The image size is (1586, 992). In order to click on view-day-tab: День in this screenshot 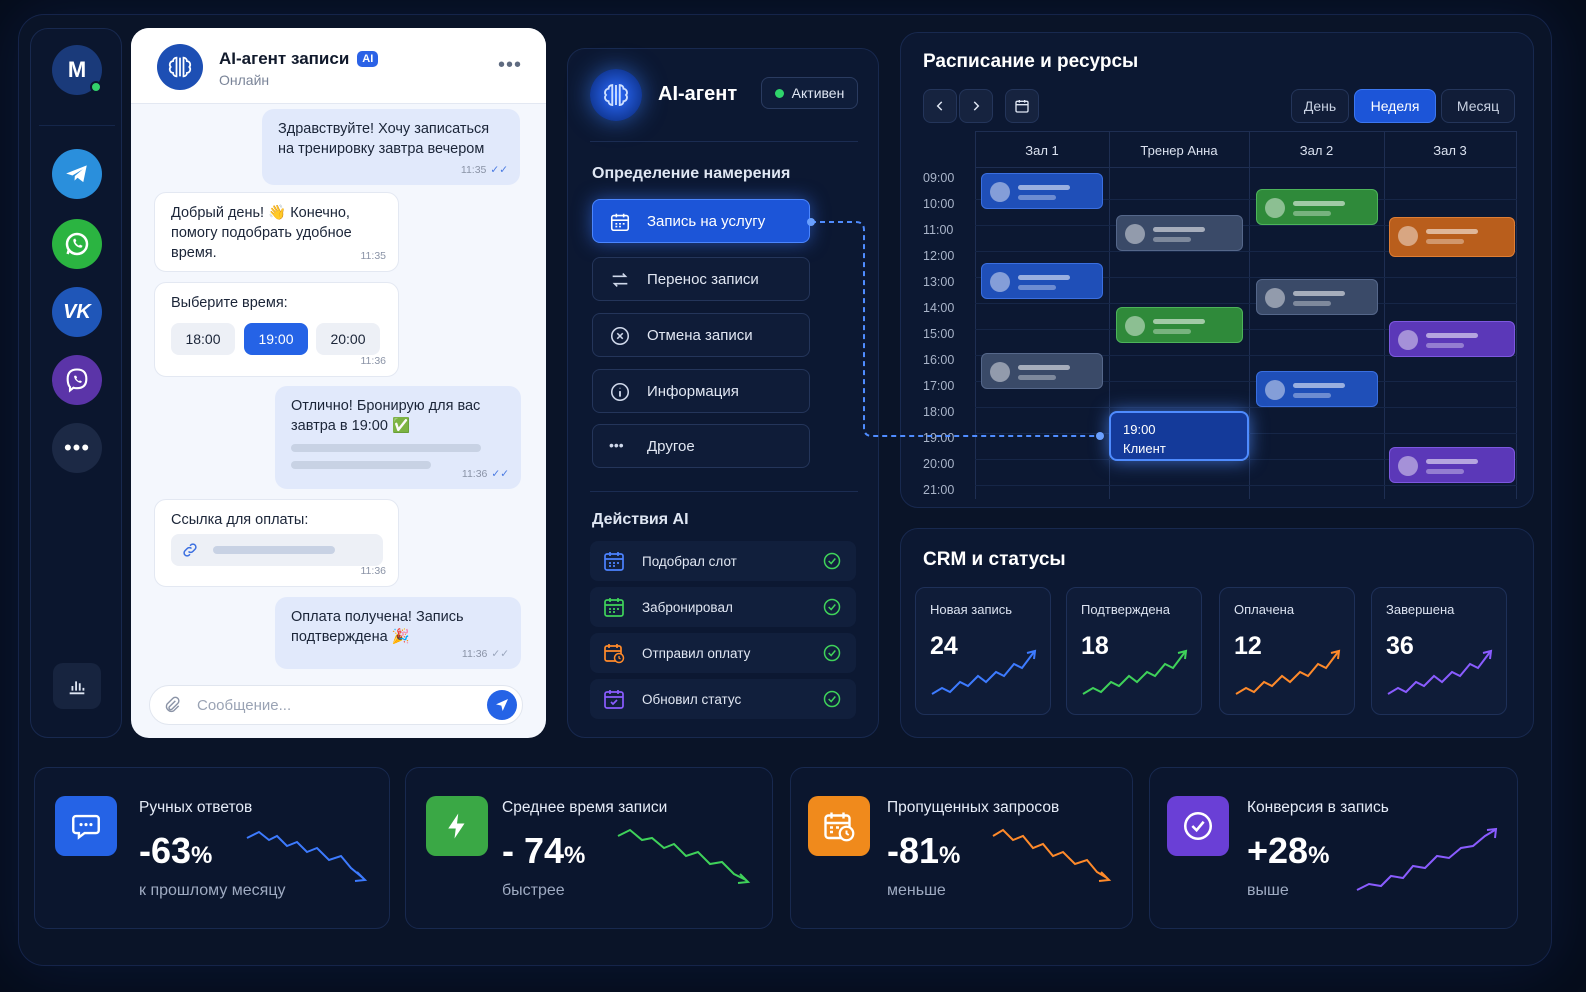, I will do `click(1320, 106)`.